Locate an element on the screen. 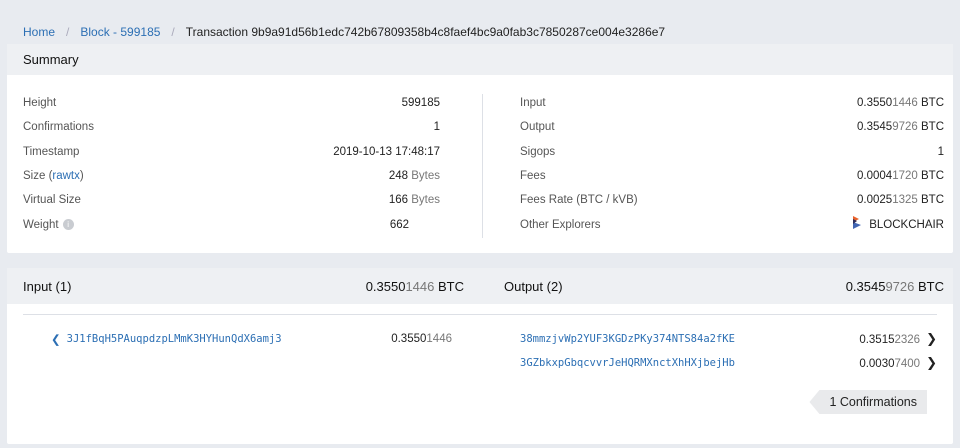  input-header-total: 0.35501446 BTC is located at coordinates (415, 286).